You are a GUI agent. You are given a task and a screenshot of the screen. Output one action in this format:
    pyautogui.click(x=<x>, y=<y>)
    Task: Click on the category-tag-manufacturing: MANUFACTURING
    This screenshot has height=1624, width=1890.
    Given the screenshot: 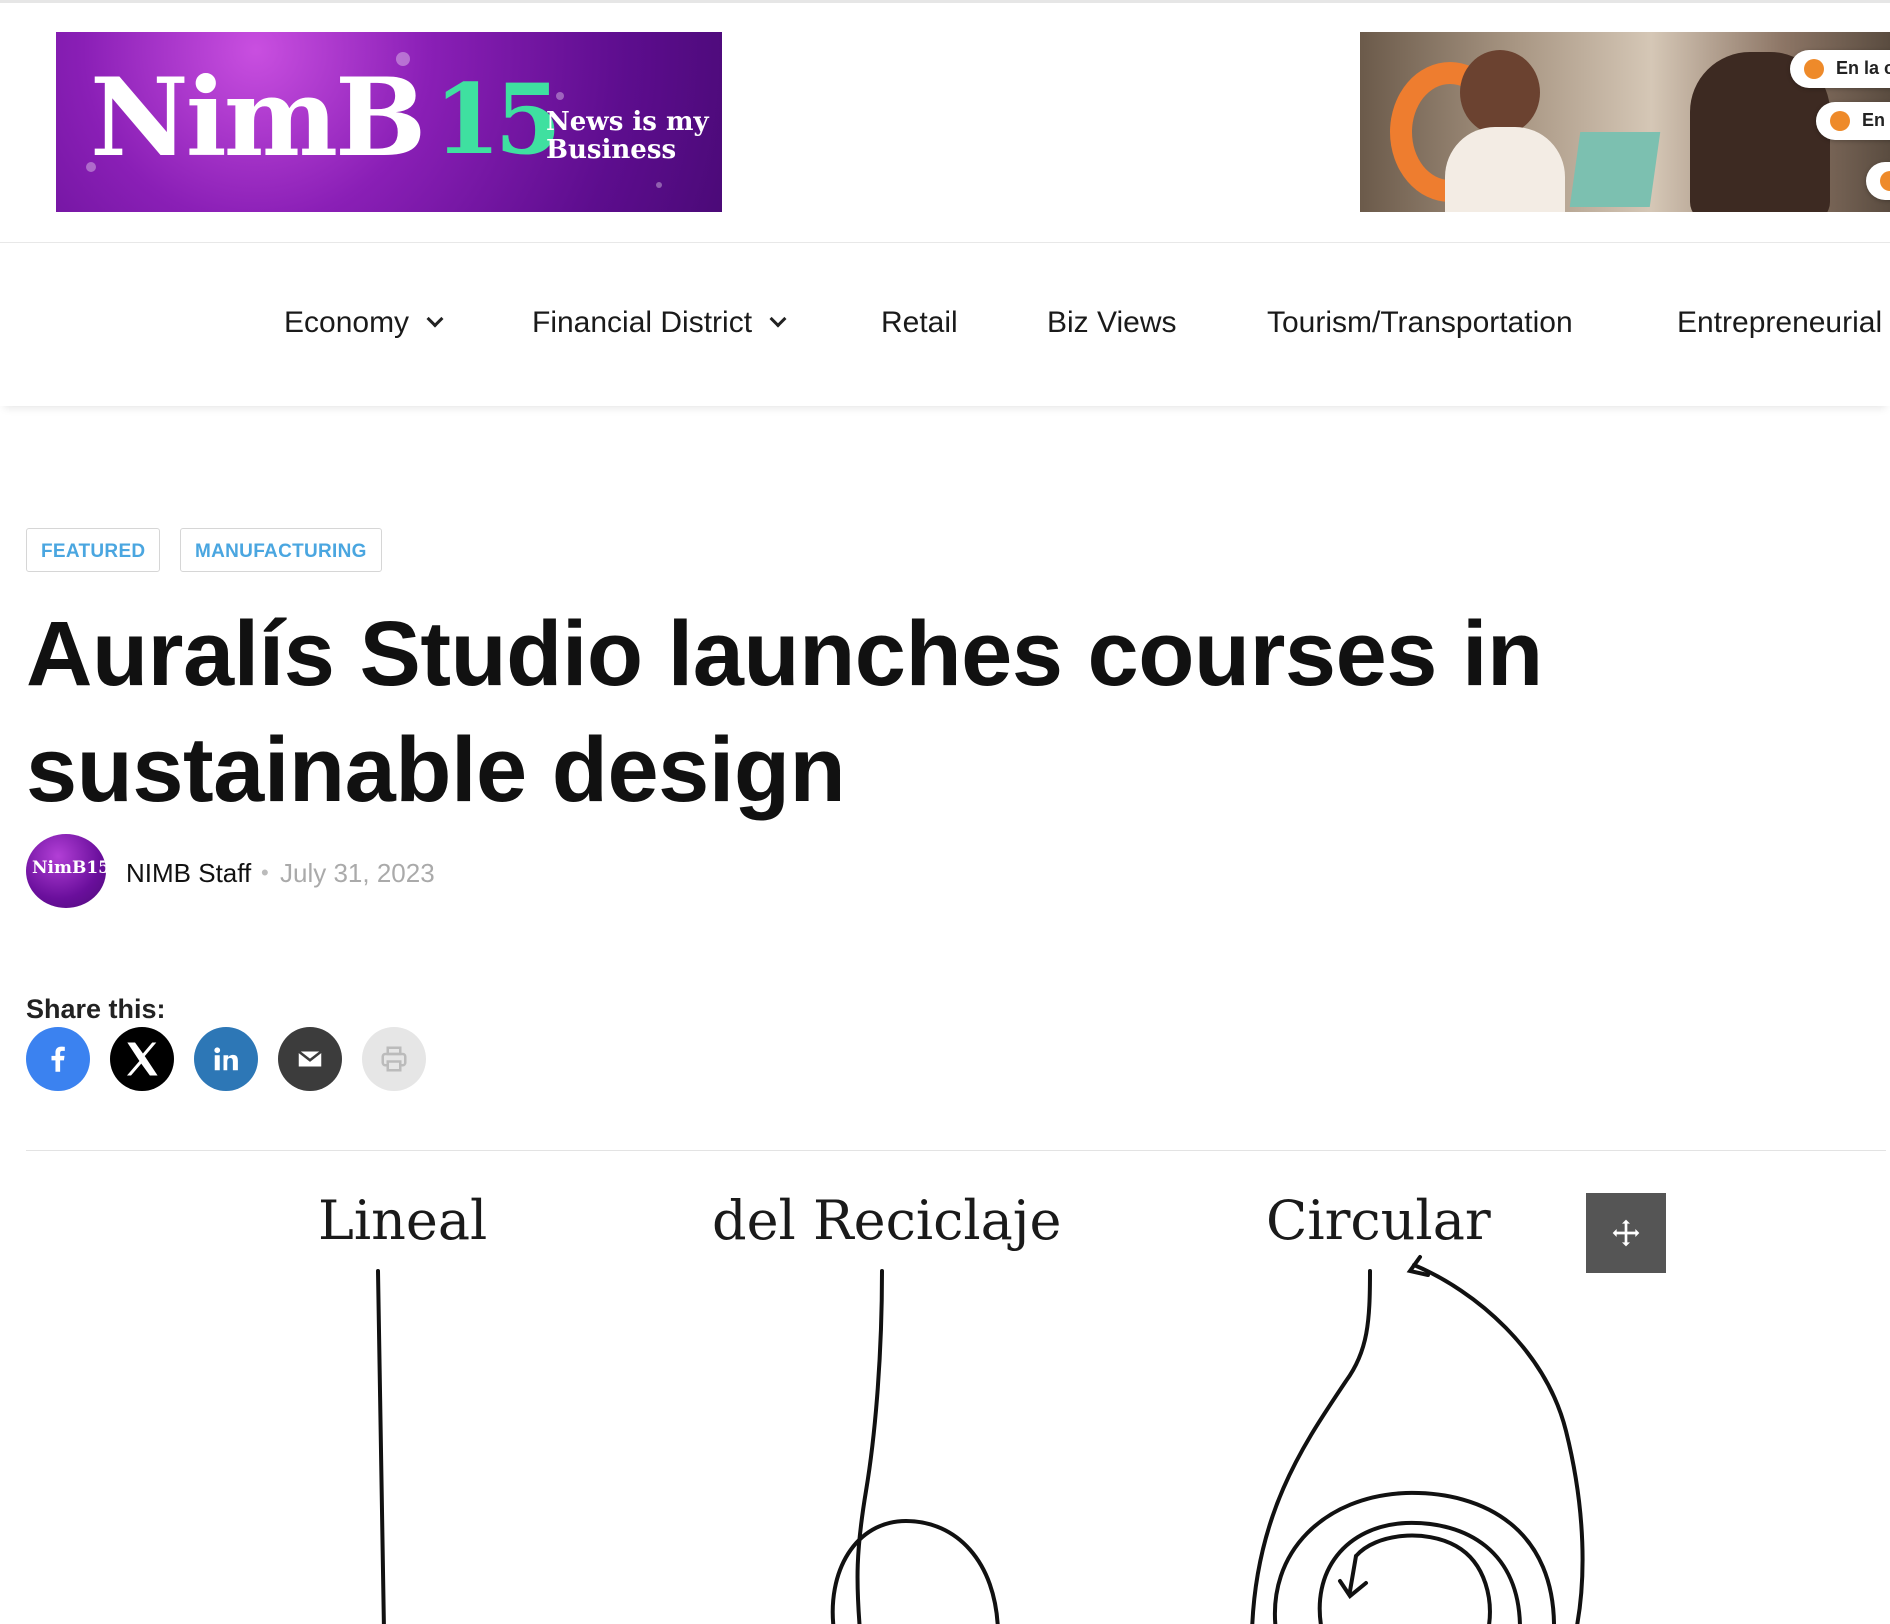 What is the action you would take?
    pyautogui.click(x=281, y=550)
    